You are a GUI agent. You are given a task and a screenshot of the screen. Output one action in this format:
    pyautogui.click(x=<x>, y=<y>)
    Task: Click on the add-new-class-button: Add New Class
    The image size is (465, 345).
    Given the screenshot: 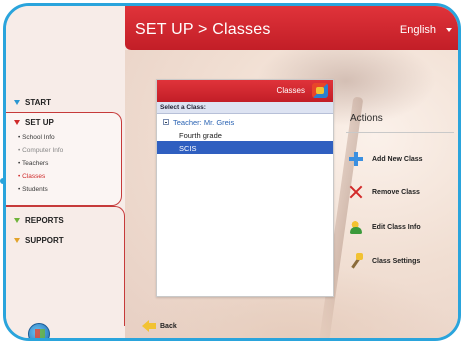 What is the action you would take?
    pyautogui.click(x=385, y=159)
    